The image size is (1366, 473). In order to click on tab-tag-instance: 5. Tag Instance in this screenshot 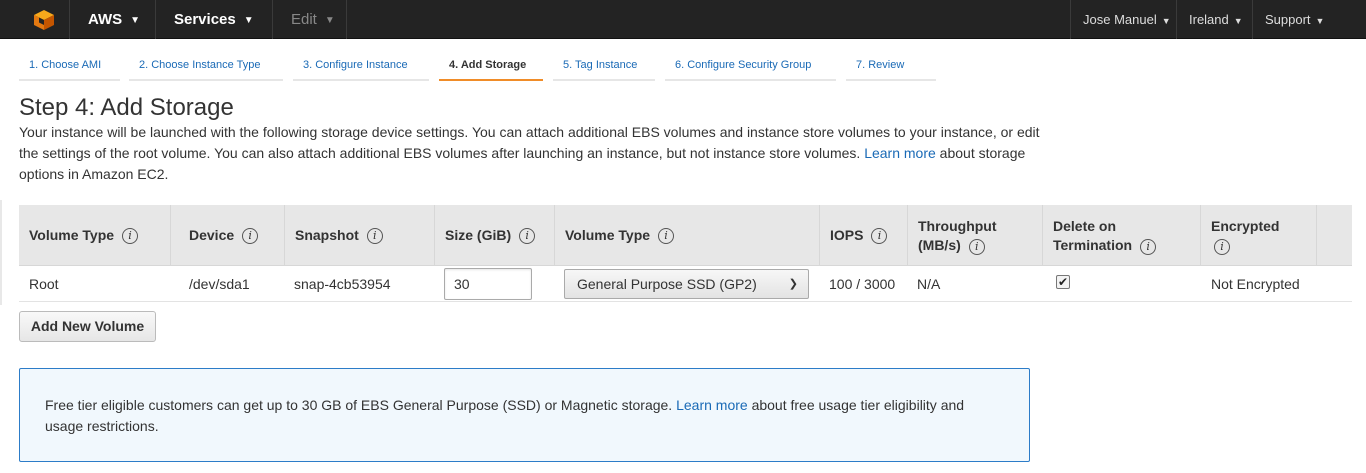, I will do `click(604, 69)`.